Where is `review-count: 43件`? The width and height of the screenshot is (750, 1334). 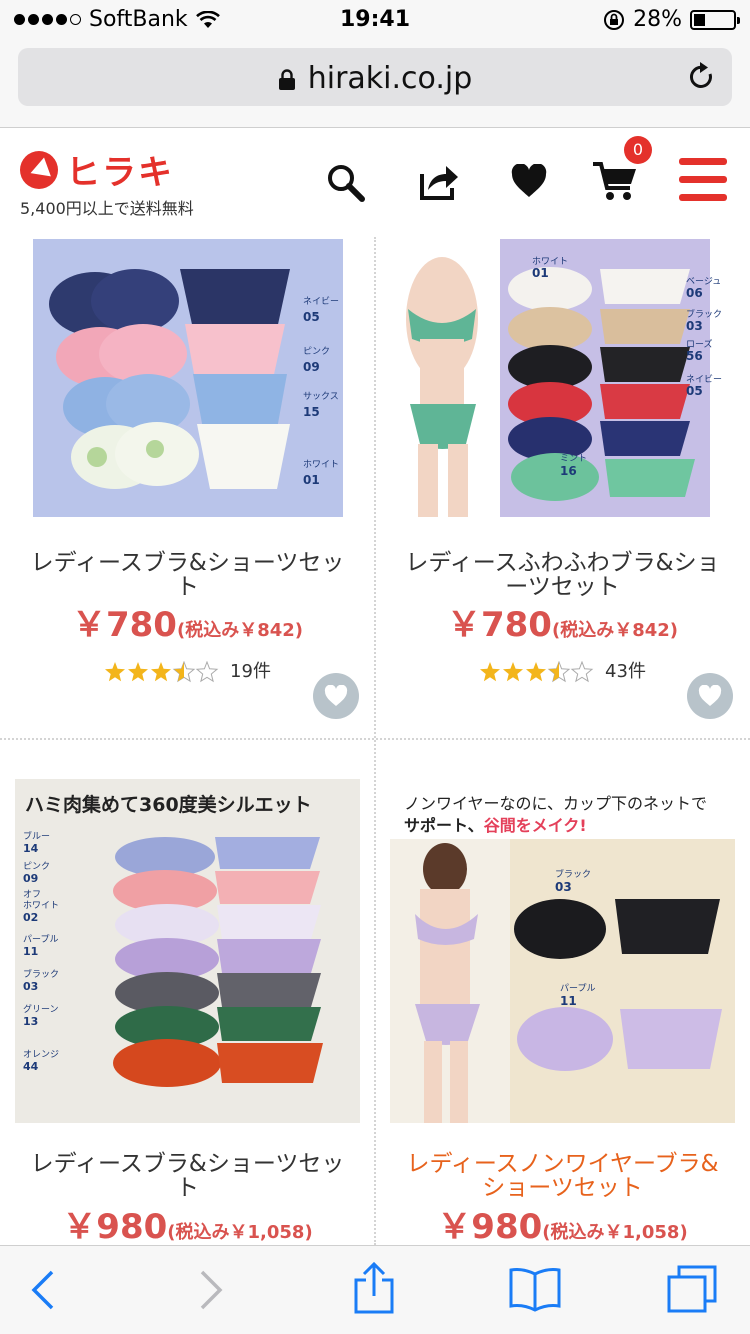
review-count: 43件 is located at coordinates (625, 671).